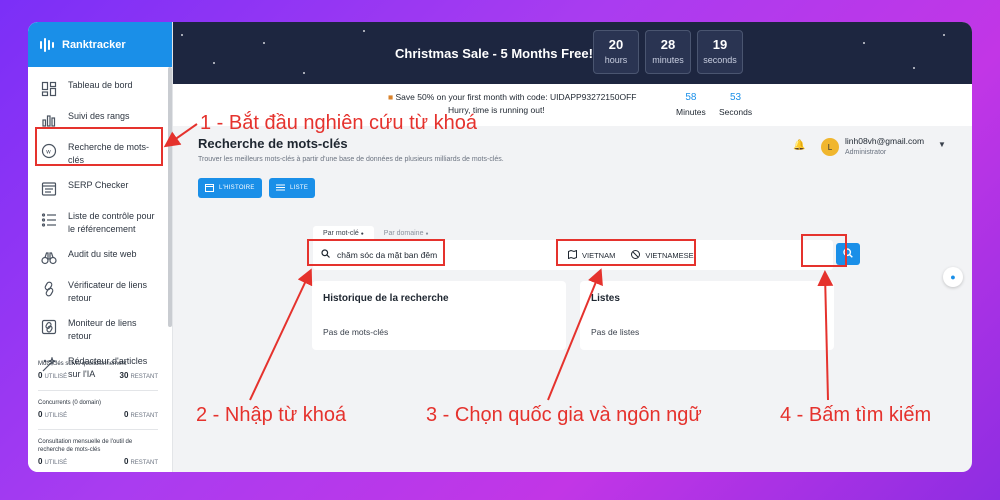 Image resolution: width=1000 pixels, height=500 pixels. I want to click on logo-bars-icon, so click(47, 44).